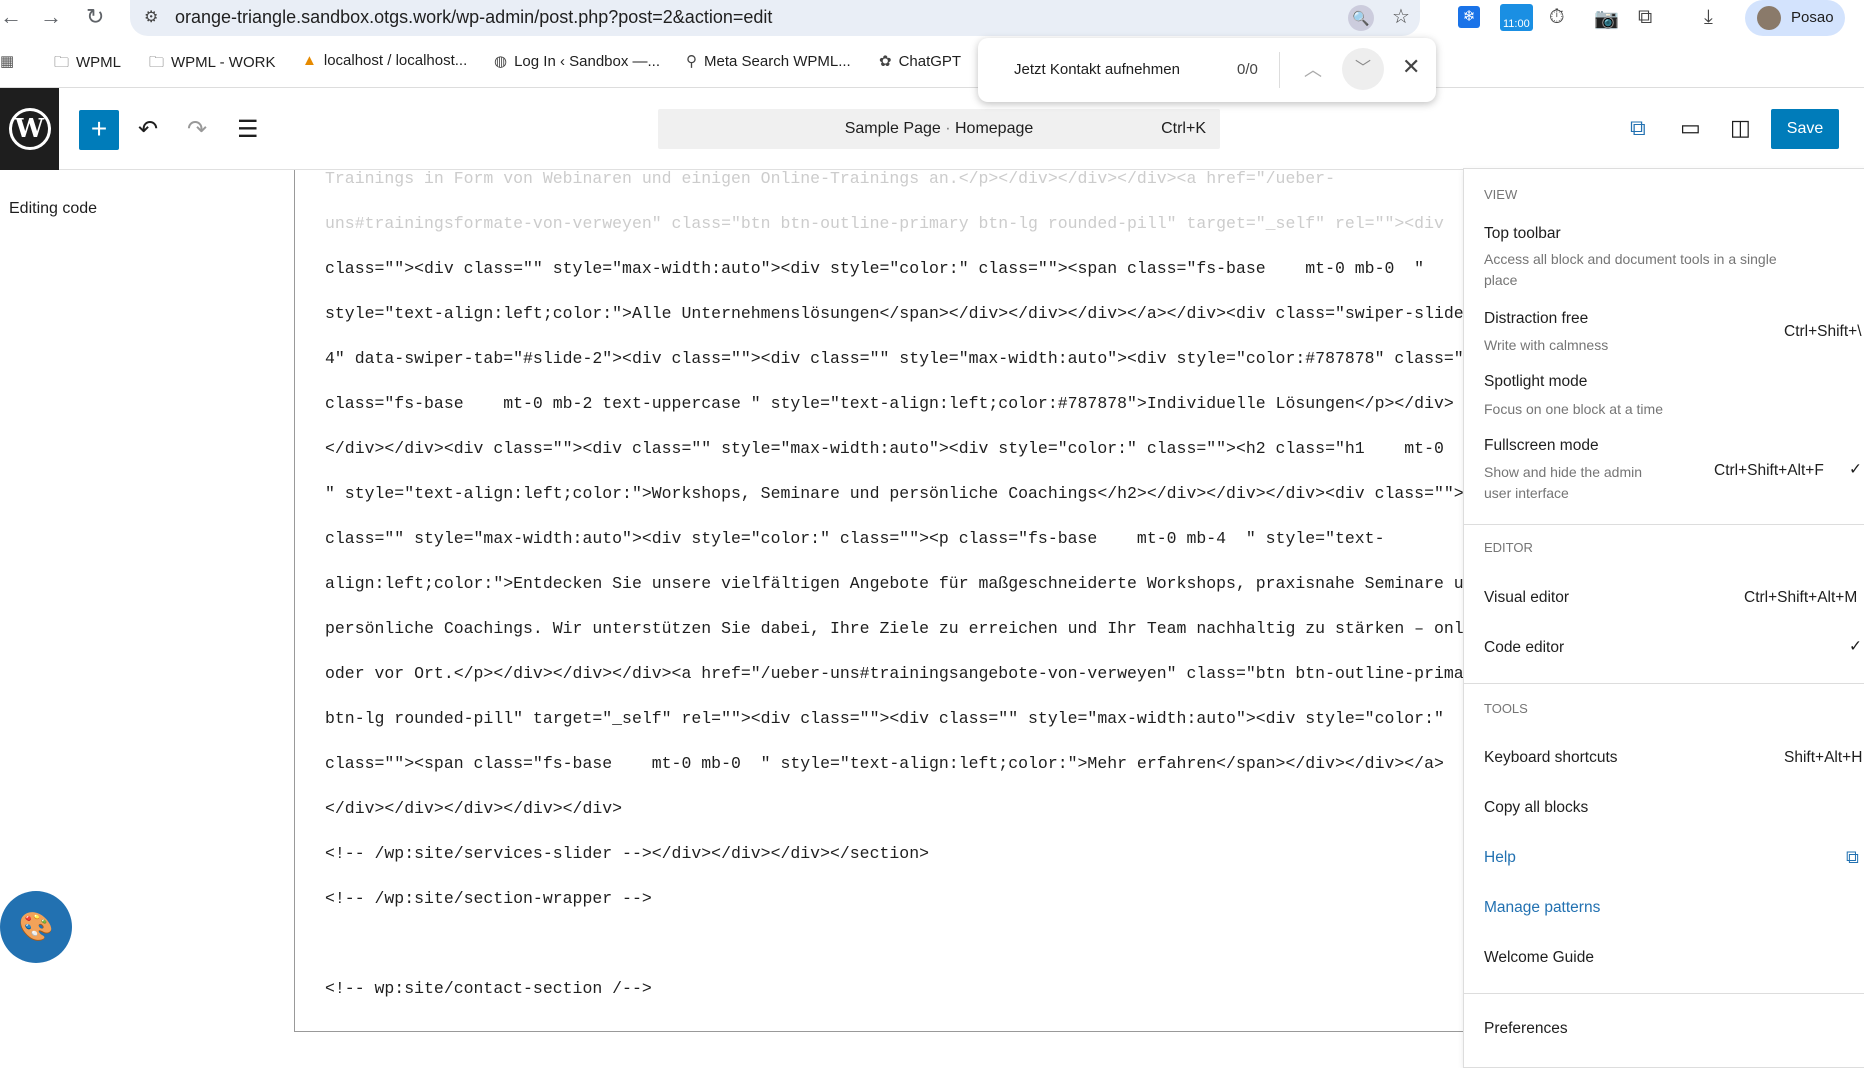  I want to click on menu-item-fullscreen-mode: Fullscreen mode, so click(1541, 446).